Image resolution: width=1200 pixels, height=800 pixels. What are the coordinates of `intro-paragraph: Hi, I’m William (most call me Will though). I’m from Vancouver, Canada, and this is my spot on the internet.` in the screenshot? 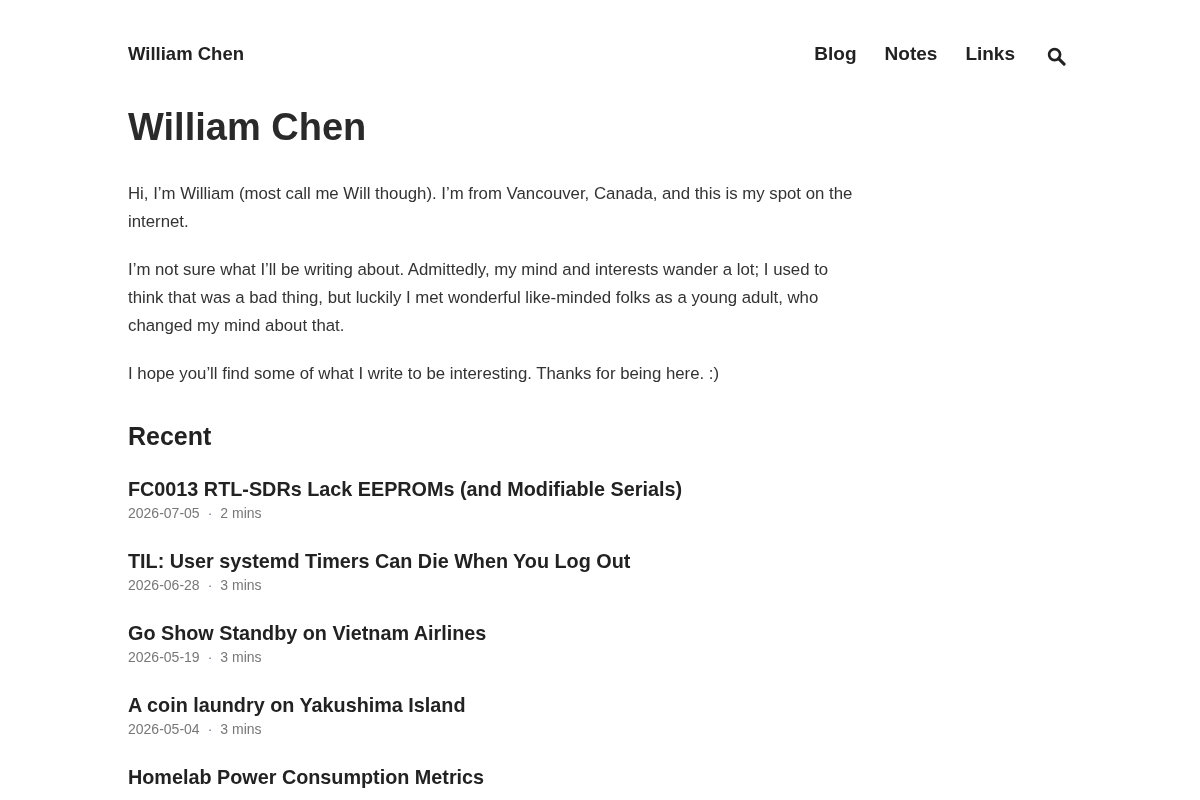 It's located at (491, 208).